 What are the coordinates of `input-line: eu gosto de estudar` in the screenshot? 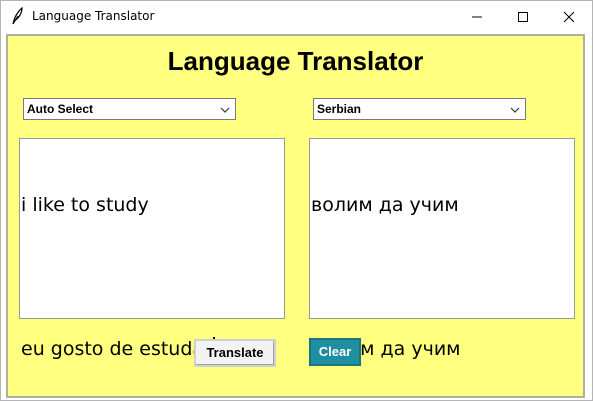 It's located at (116, 349).